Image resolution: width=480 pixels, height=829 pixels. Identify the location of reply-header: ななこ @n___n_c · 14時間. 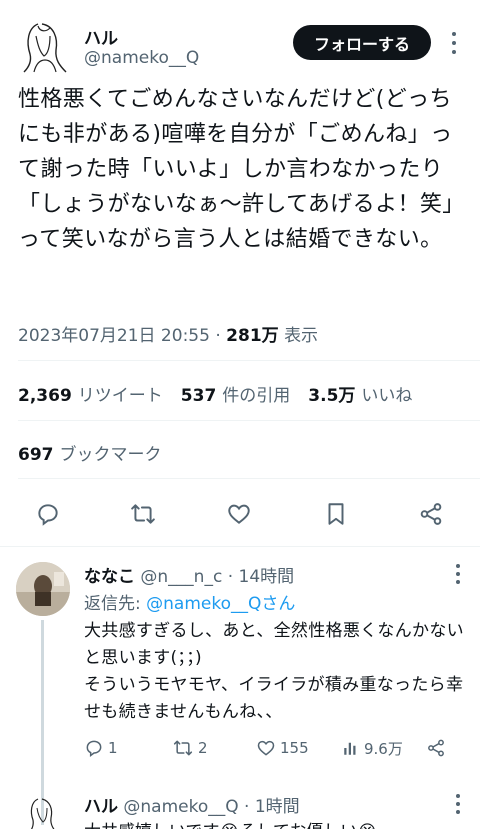
(189, 574).